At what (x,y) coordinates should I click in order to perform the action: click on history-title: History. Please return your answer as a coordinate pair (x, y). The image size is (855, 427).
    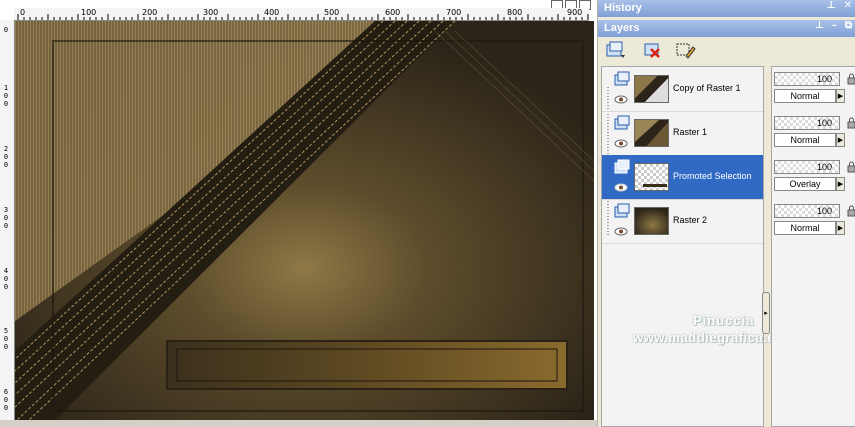
    Looking at the image, I should click on (623, 8).